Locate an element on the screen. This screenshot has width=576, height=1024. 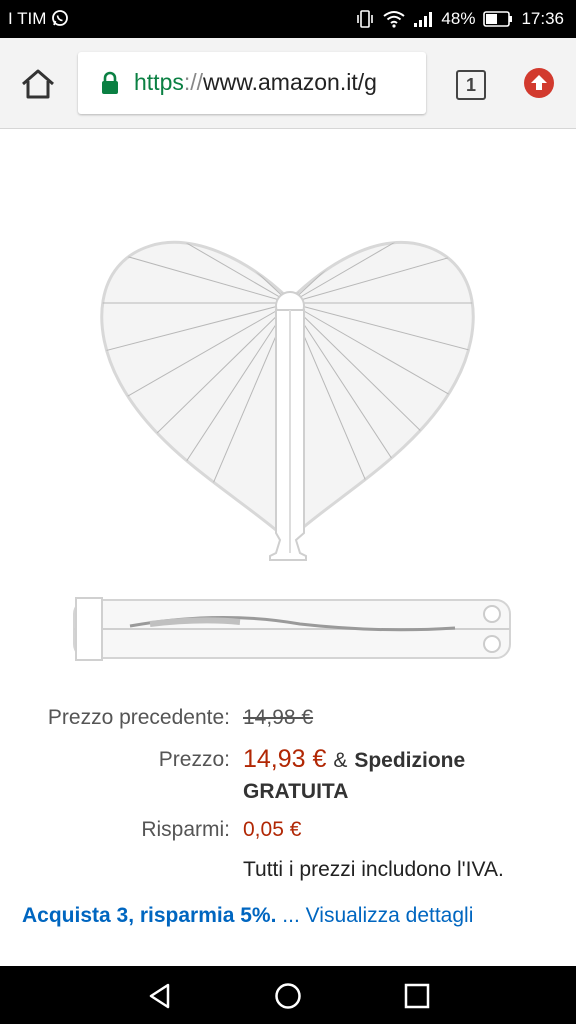
battery-percent: 48% is located at coordinates (458, 18).